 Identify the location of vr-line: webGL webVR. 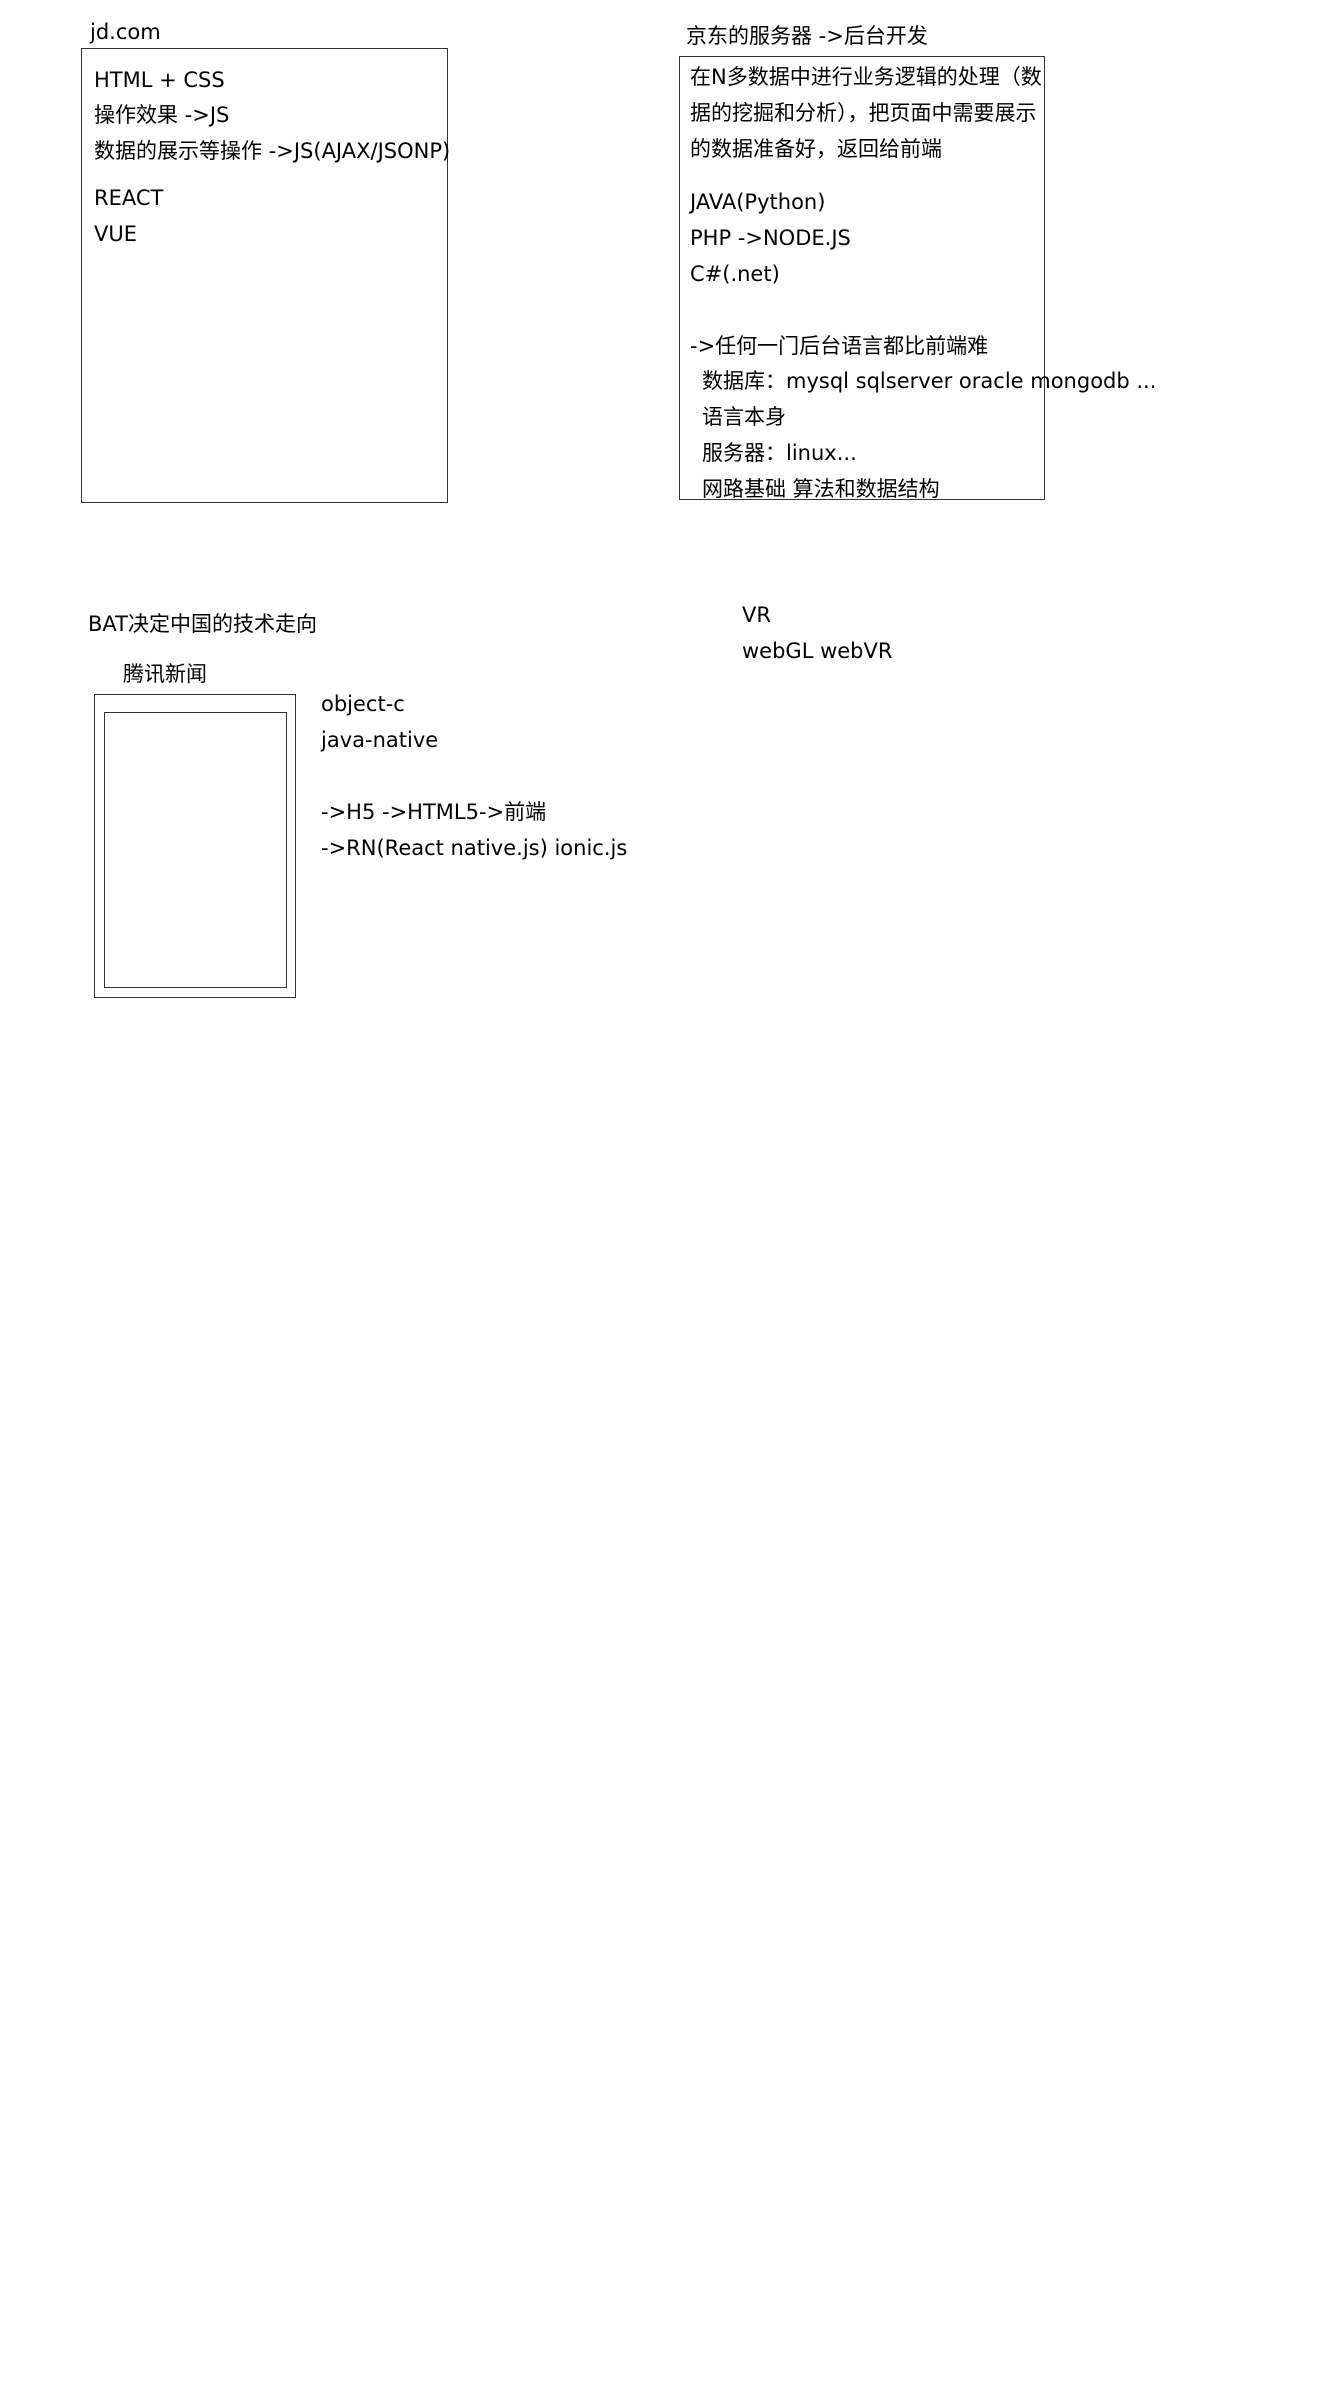
(817, 651).